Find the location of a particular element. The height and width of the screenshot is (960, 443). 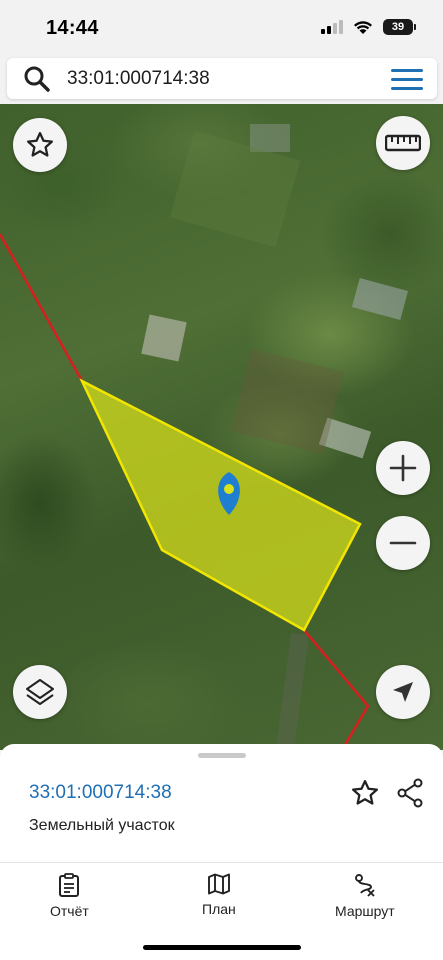

layers-icon is located at coordinates (40, 692).